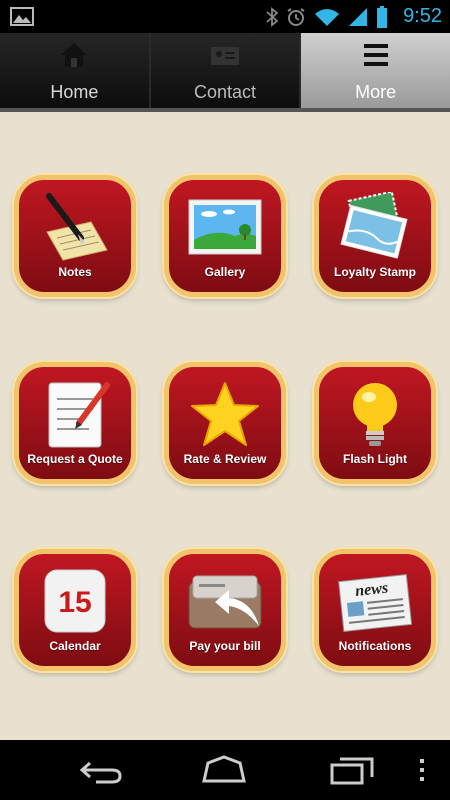 This screenshot has width=450, height=800. I want to click on pay-bill-icon, so click(225, 602).